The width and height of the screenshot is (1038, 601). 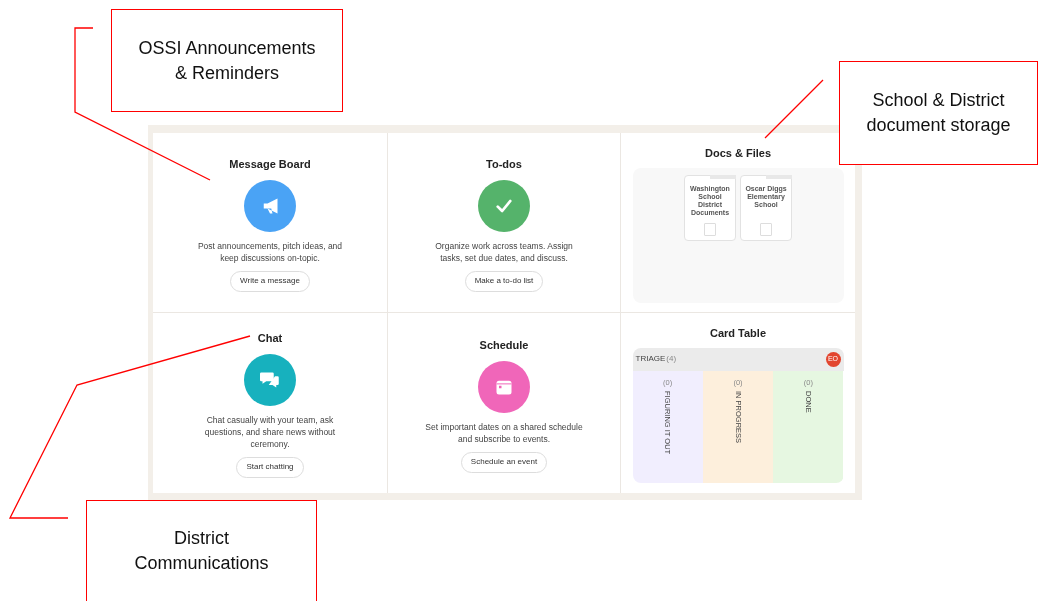 I want to click on tool-button: Write a message, so click(x=270, y=281).